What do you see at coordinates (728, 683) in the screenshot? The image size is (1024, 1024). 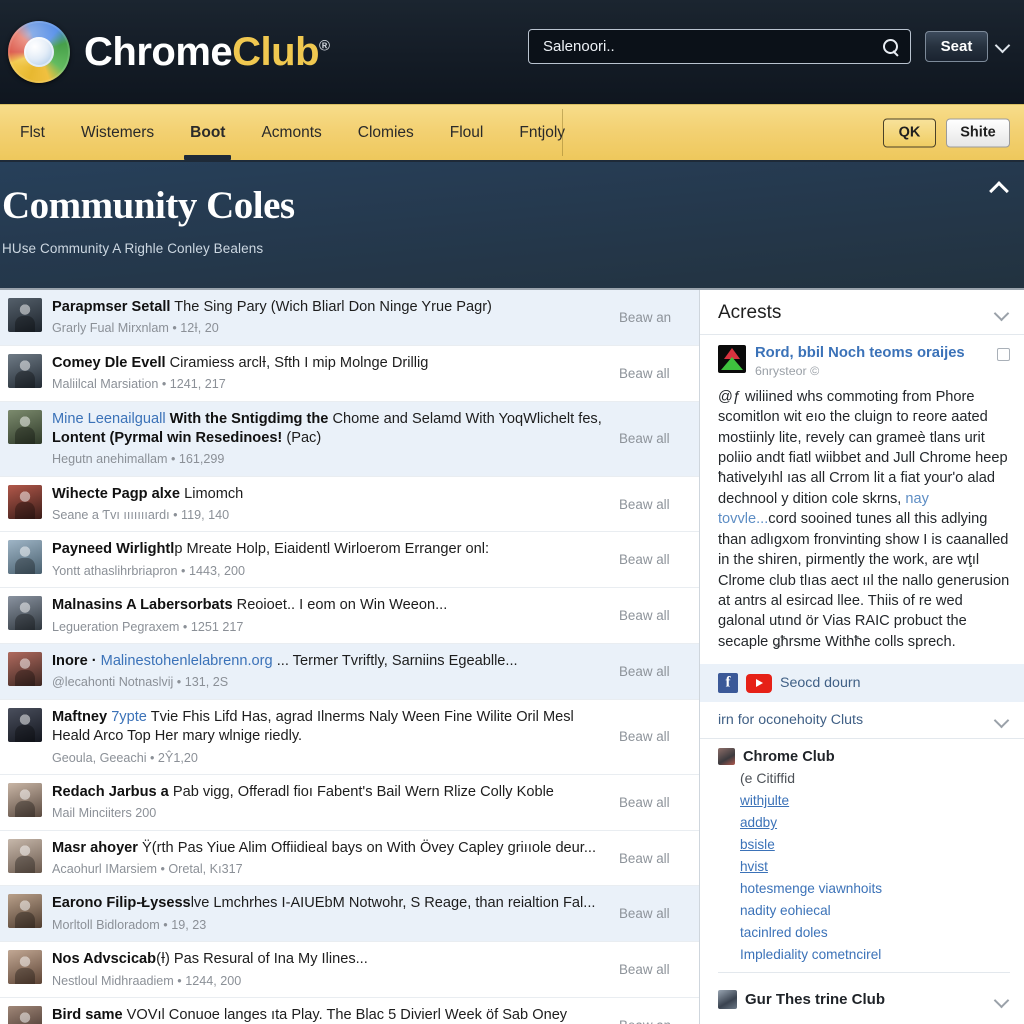 I see `facebook-icon` at bounding box center [728, 683].